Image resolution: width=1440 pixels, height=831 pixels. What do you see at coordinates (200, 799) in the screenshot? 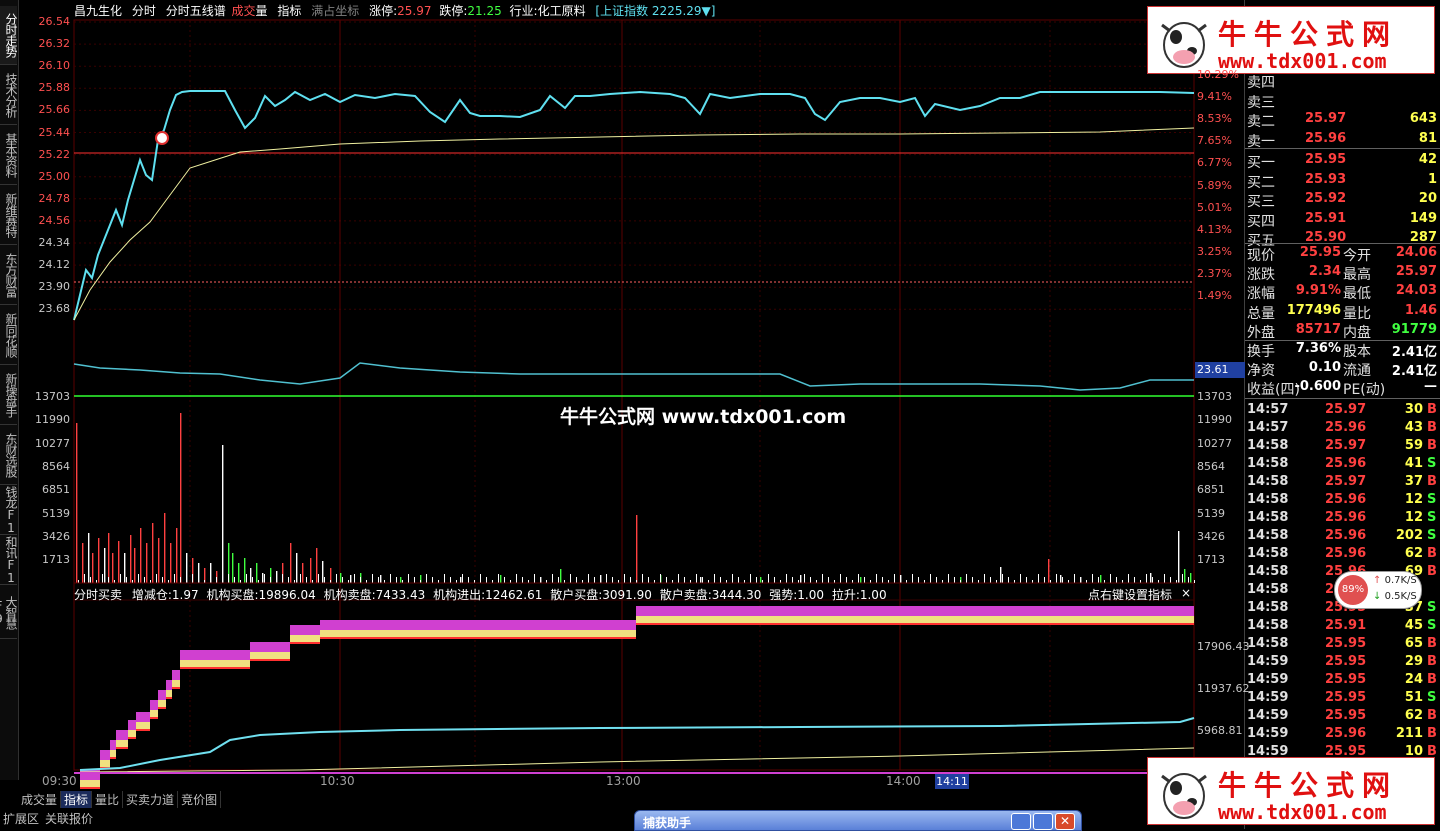
I see `bottom-tab-4: 竞价图` at bounding box center [200, 799].